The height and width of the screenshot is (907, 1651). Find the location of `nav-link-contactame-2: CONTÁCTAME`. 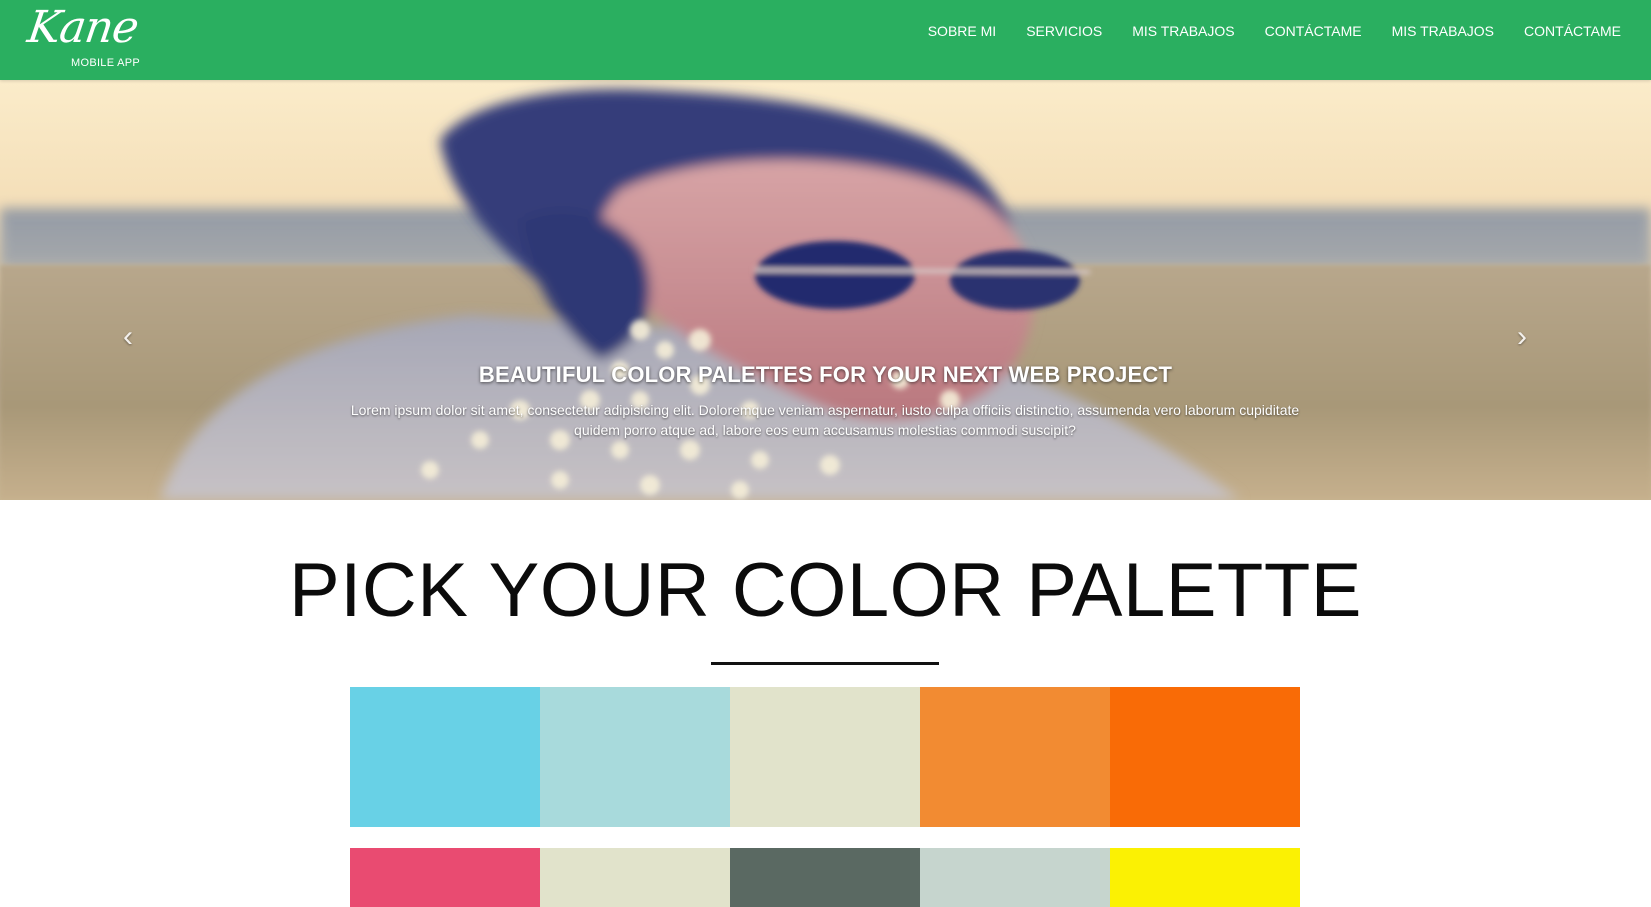

nav-link-contactame-2: CONTÁCTAME is located at coordinates (1572, 31).